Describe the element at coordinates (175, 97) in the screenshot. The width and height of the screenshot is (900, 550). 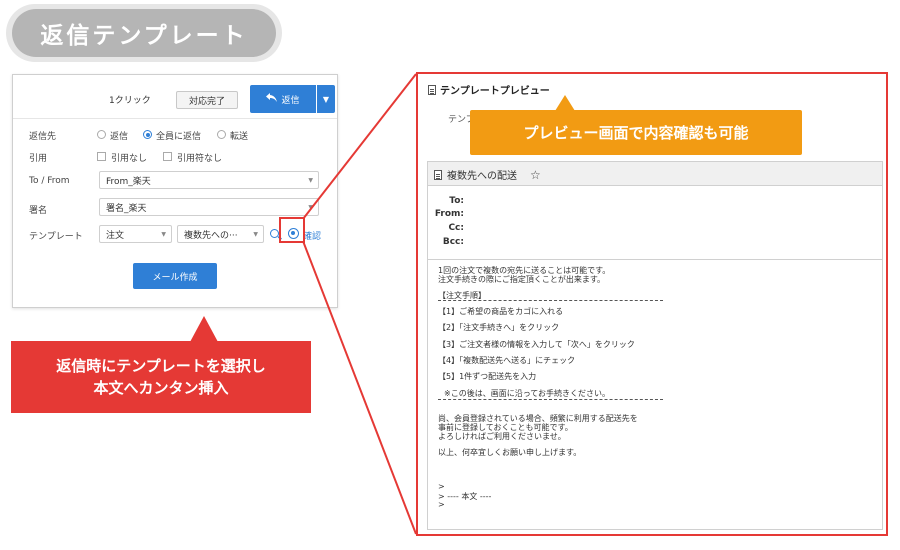
I see `compose-toolbar: 1クリック 対応完了 返信 ▼` at that location.